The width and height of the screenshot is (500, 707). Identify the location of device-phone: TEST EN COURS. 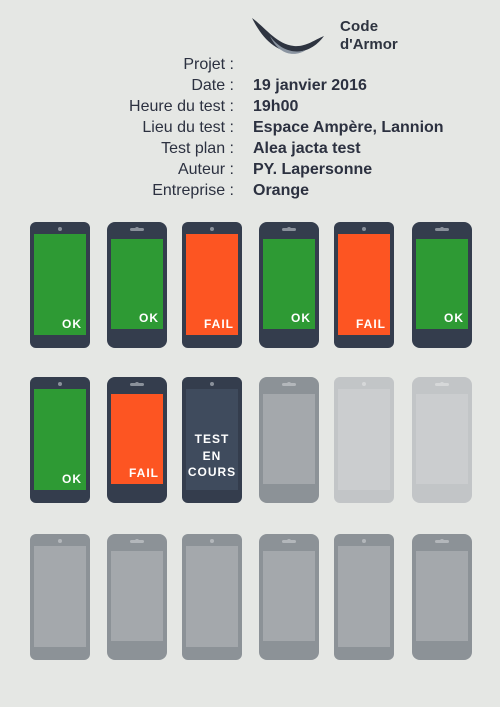
(212, 440).